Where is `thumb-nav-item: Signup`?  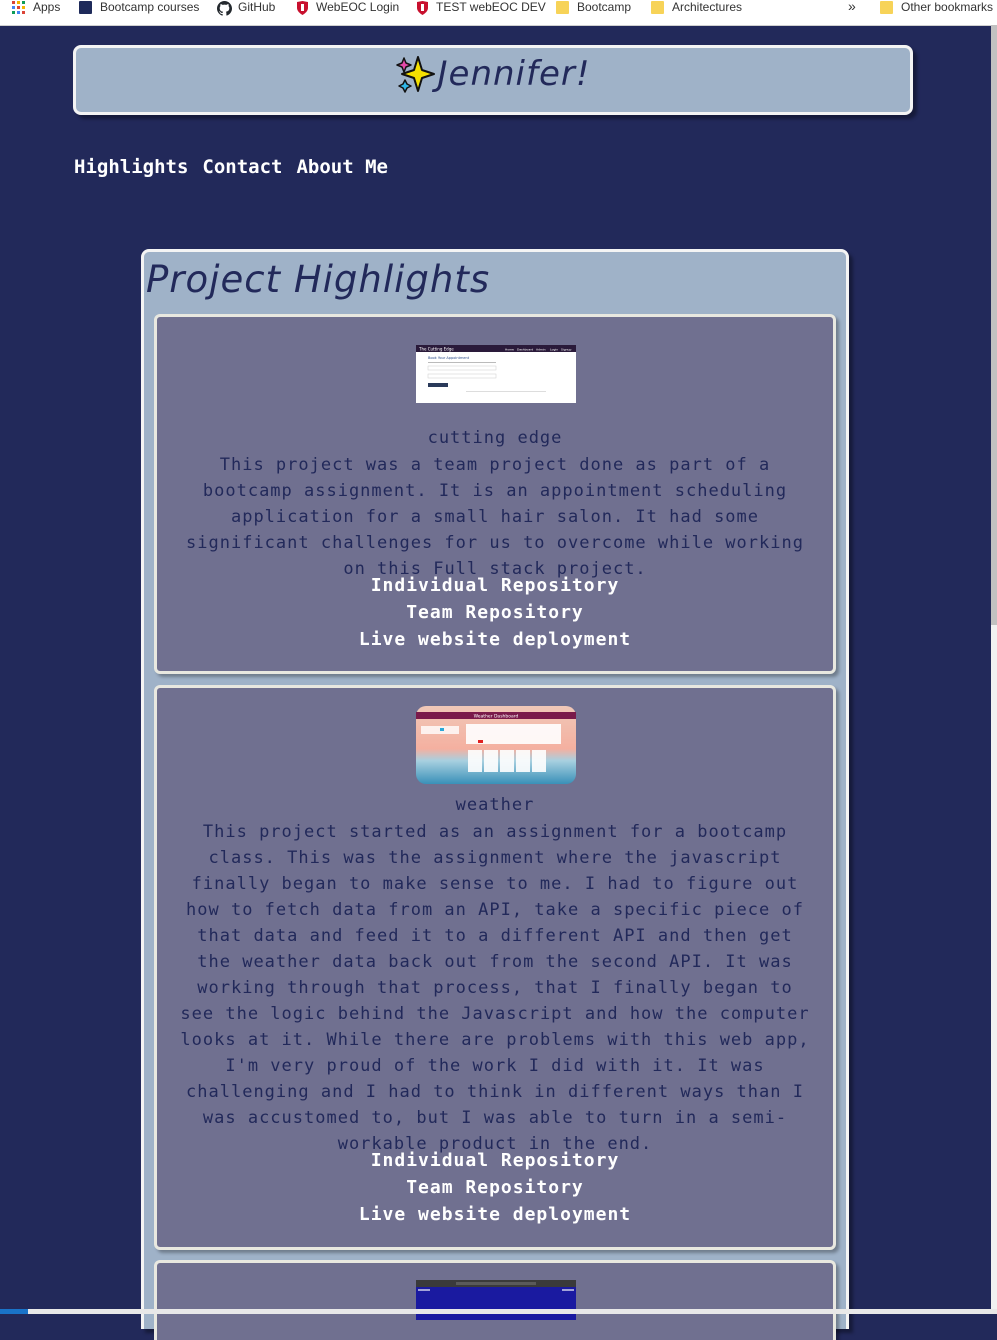
thumb-nav-item: Signup is located at coordinates (566, 350).